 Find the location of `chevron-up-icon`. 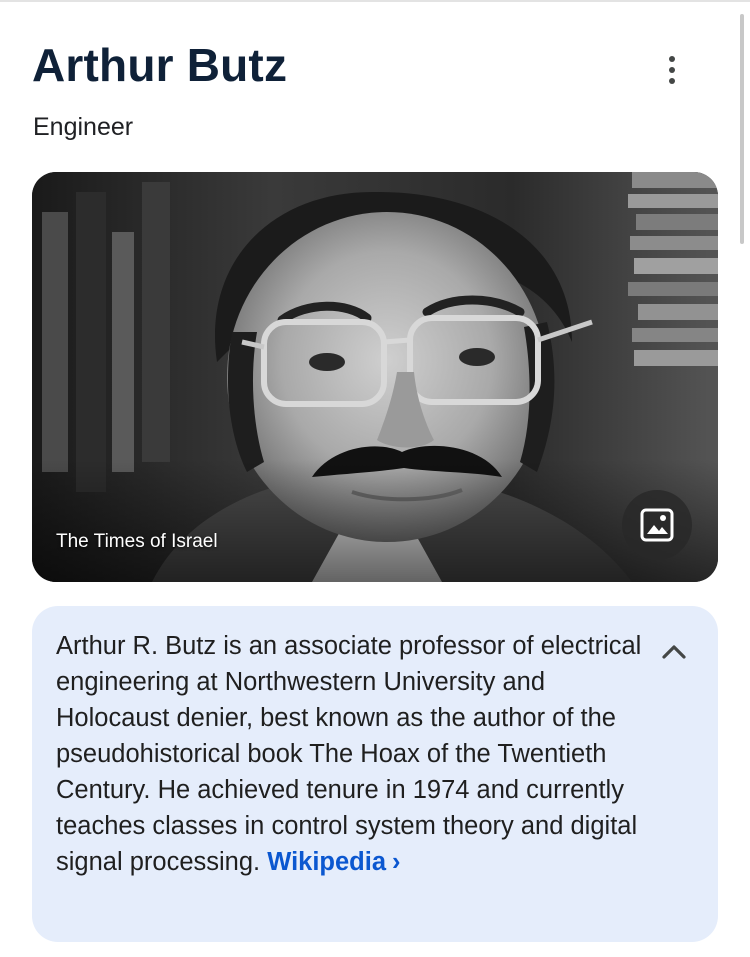

chevron-up-icon is located at coordinates (674, 652).